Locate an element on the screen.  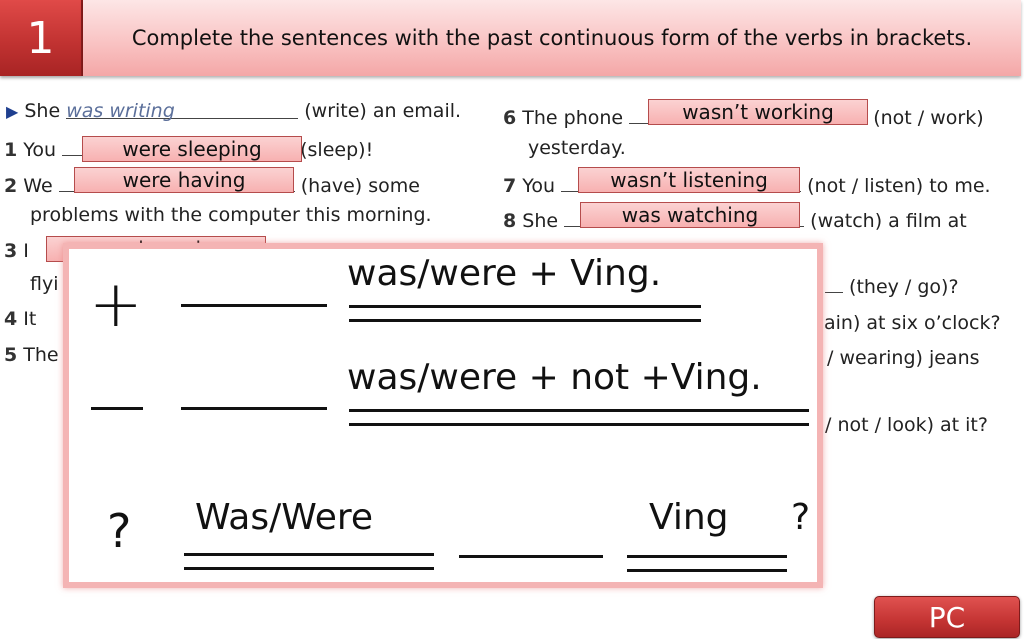
play-arrow-icon: ▶ is located at coordinates (12, 111).